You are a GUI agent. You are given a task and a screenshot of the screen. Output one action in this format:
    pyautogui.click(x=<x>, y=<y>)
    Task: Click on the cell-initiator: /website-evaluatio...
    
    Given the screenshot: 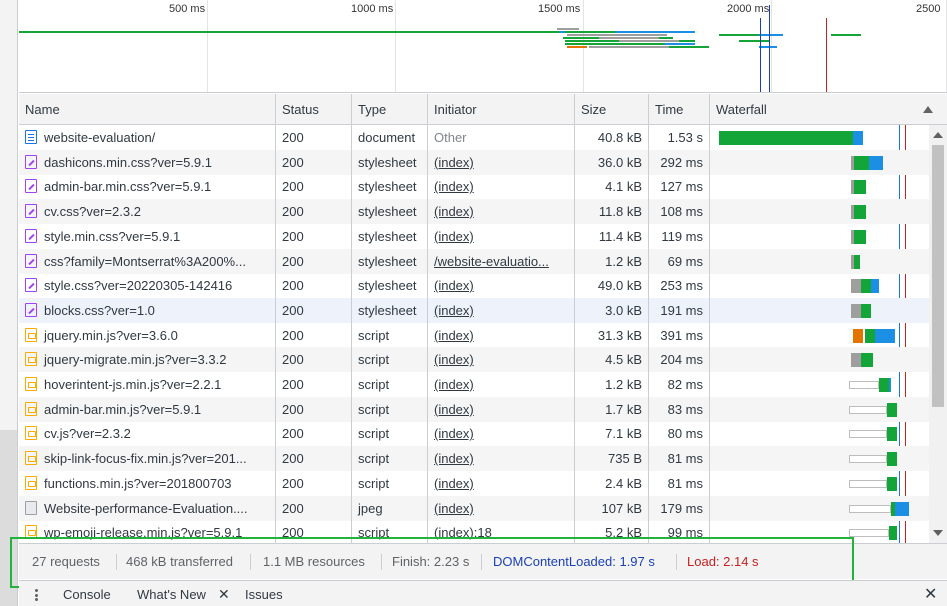 What is the action you would take?
    pyautogui.click(x=501, y=261)
    